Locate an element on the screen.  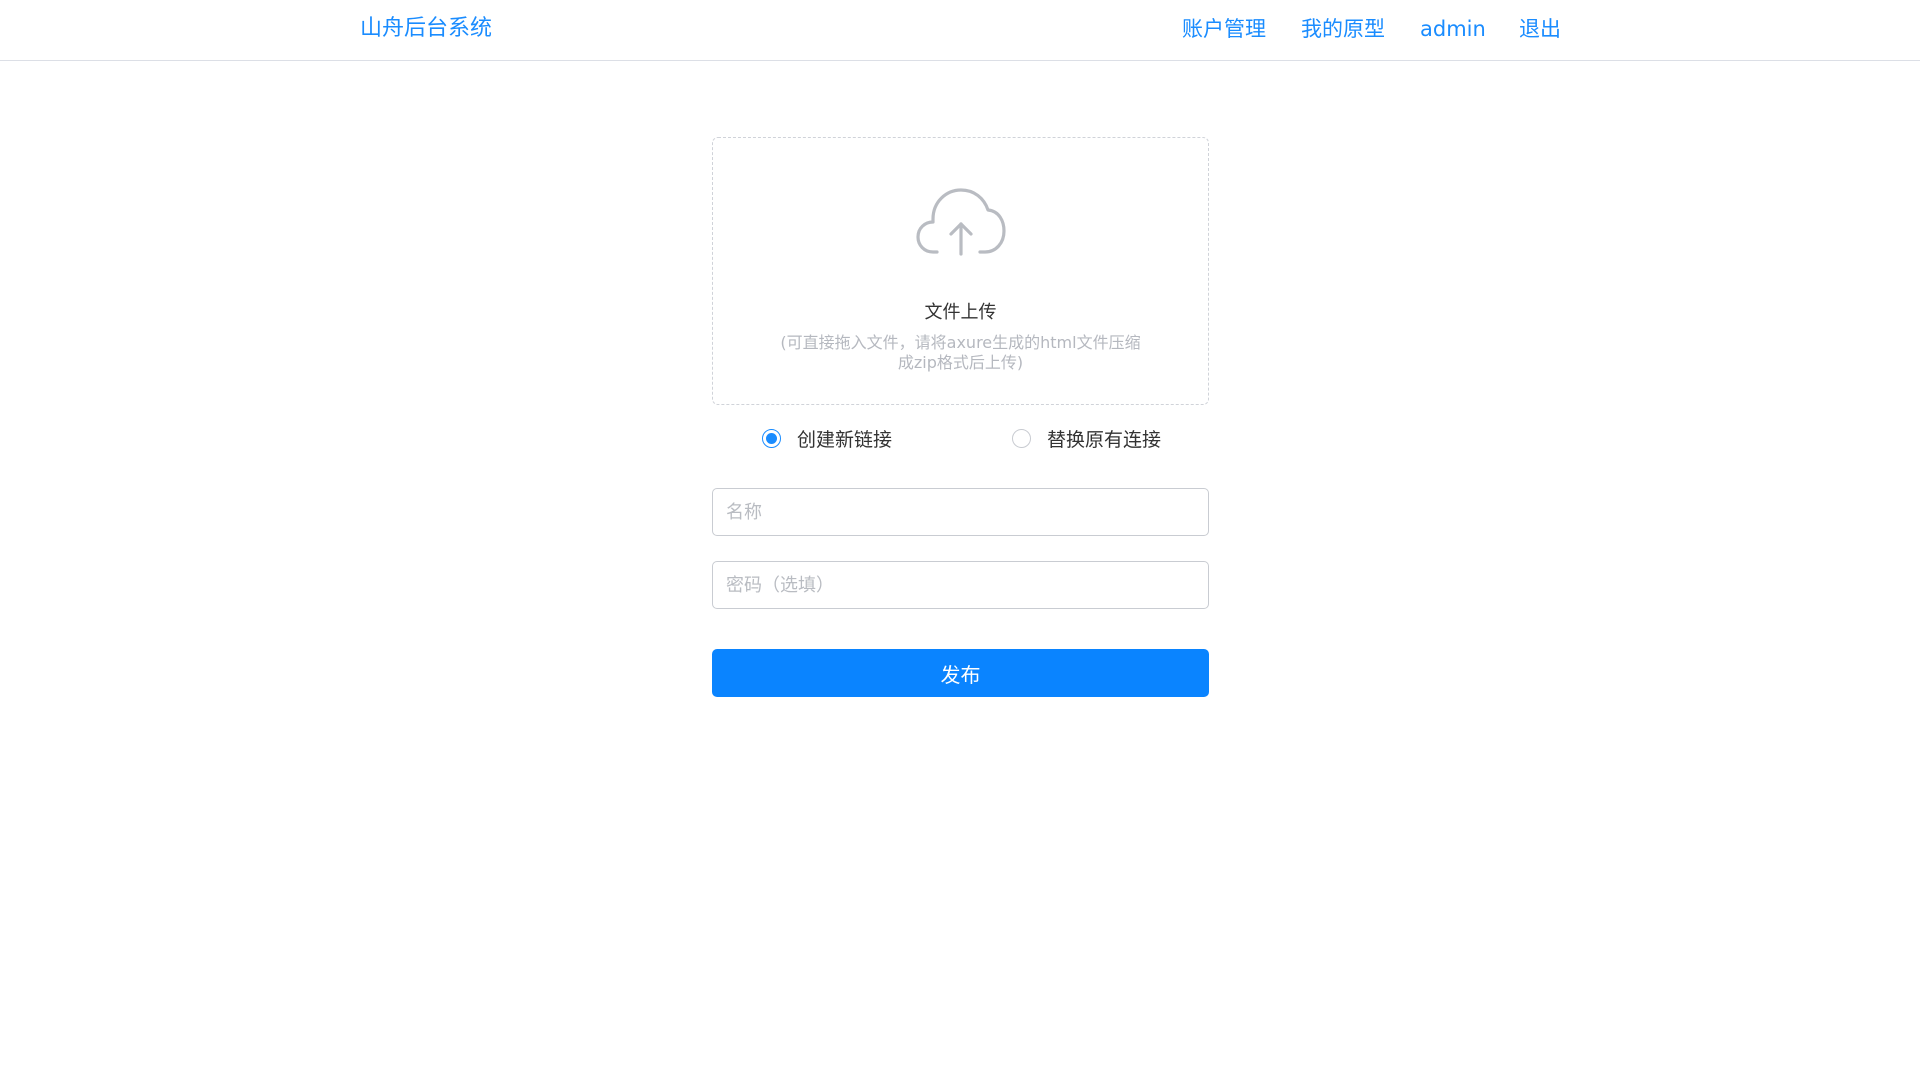
password-input is located at coordinates (960, 585).